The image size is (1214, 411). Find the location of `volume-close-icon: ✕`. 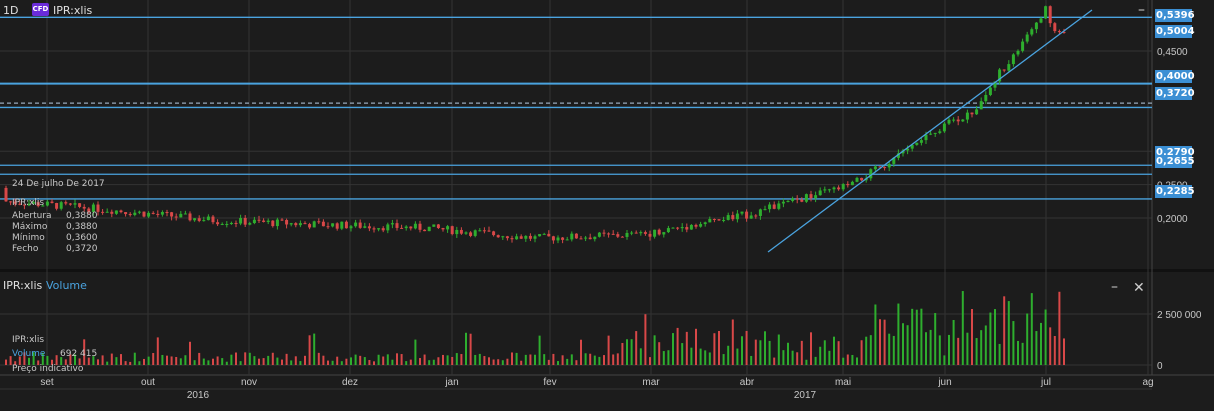

volume-close-icon: ✕ is located at coordinates (1139, 288).